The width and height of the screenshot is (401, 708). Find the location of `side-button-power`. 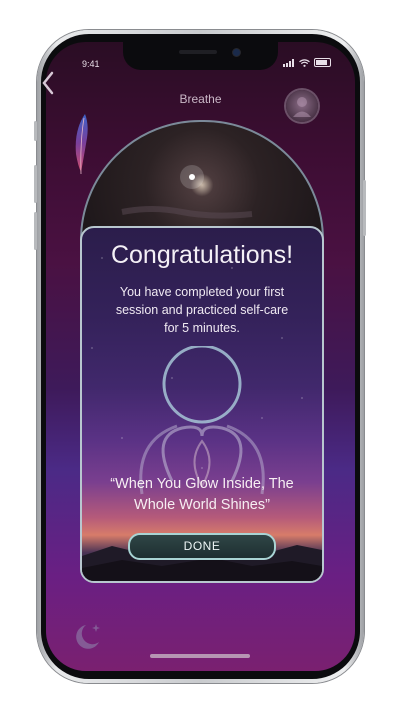

side-button-power is located at coordinates (364, 208).